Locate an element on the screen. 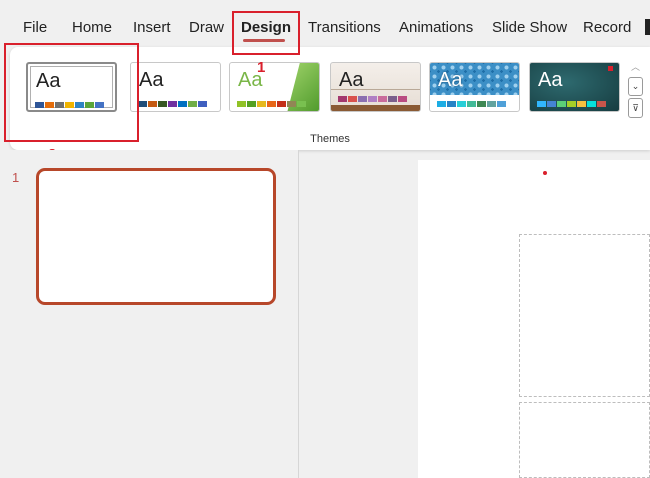  slide-number: 1 is located at coordinates (16, 177).